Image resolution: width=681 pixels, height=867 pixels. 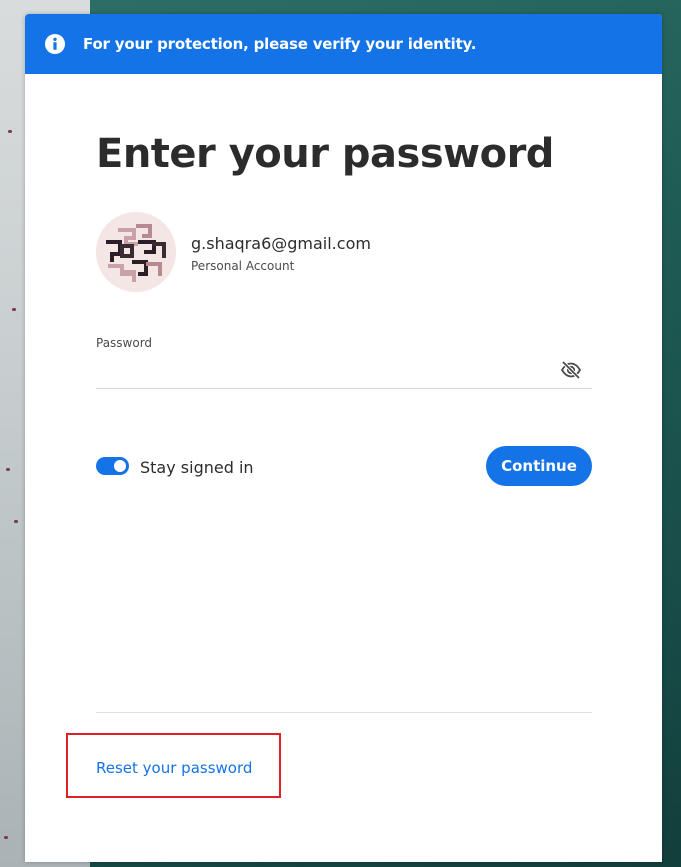 What do you see at coordinates (325, 154) in the screenshot?
I see `page-title: Enter your password` at bounding box center [325, 154].